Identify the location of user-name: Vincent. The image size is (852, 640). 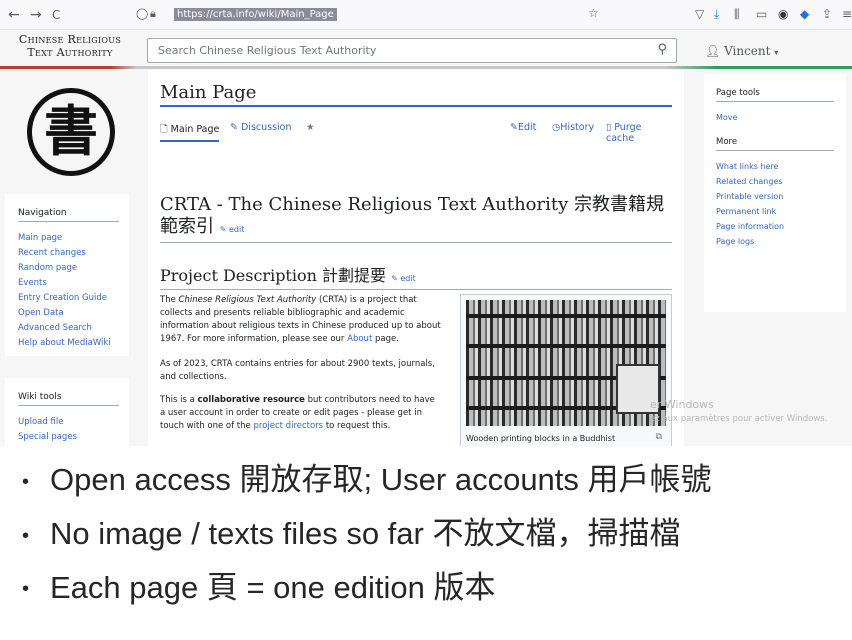
(747, 51).